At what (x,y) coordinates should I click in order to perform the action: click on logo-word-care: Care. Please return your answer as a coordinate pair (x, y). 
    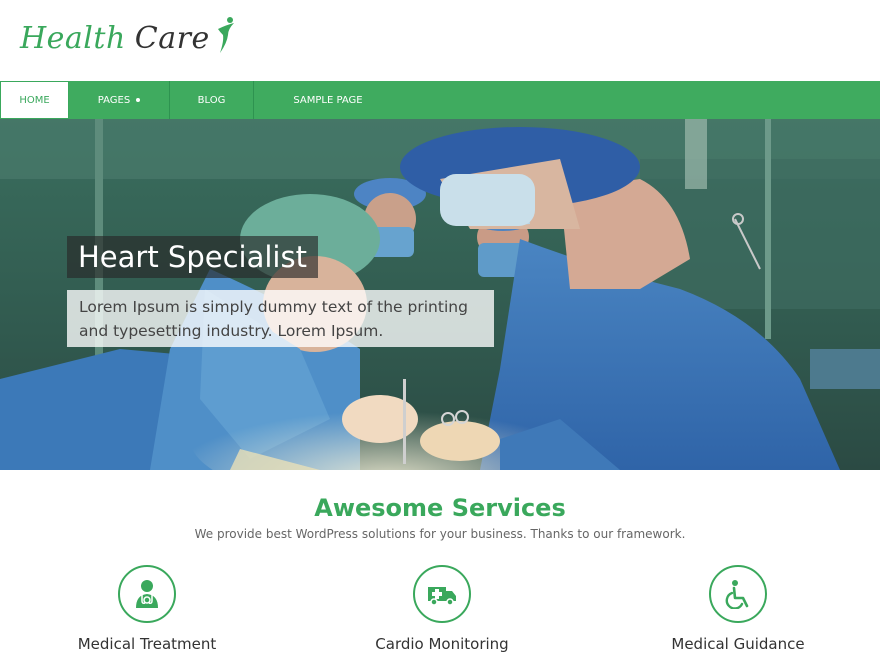
    Looking at the image, I should click on (172, 38).